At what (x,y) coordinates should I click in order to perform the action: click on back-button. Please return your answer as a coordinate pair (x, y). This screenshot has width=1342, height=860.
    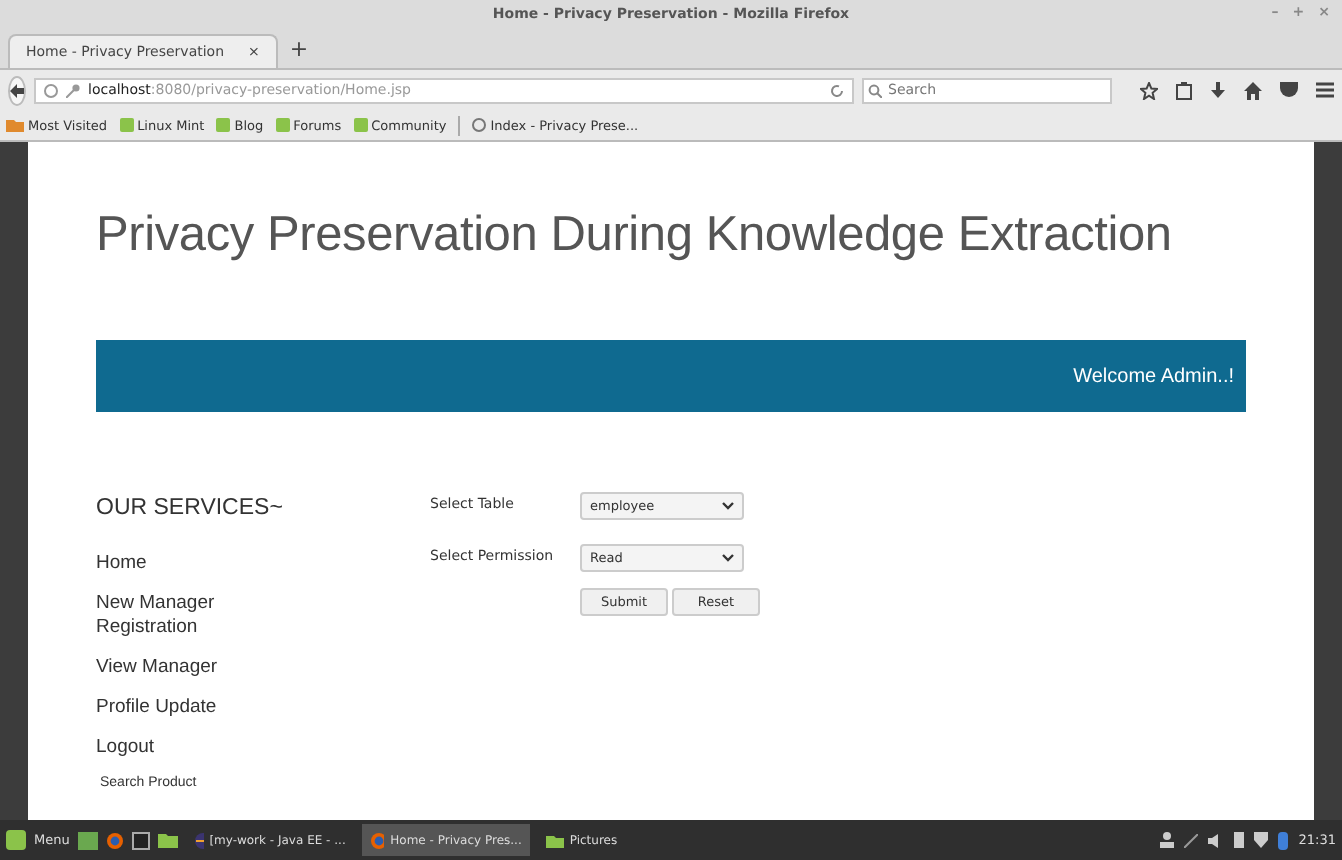
    Looking at the image, I should click on (17, 90).